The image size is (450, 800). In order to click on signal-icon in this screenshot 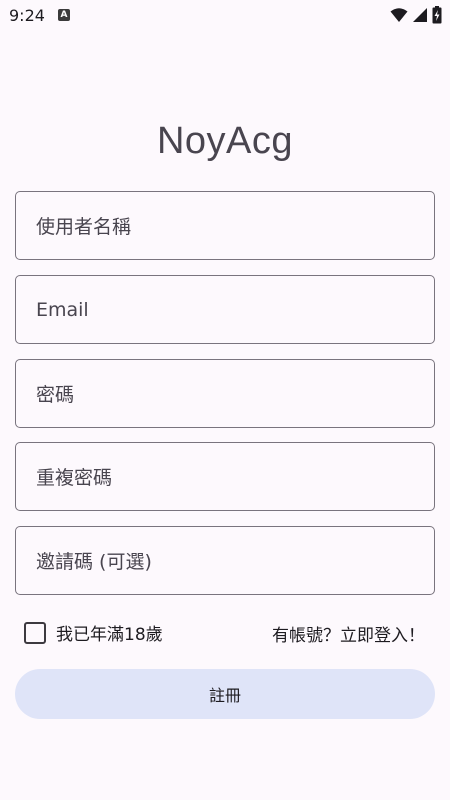, I will do `click(420, 15)`.